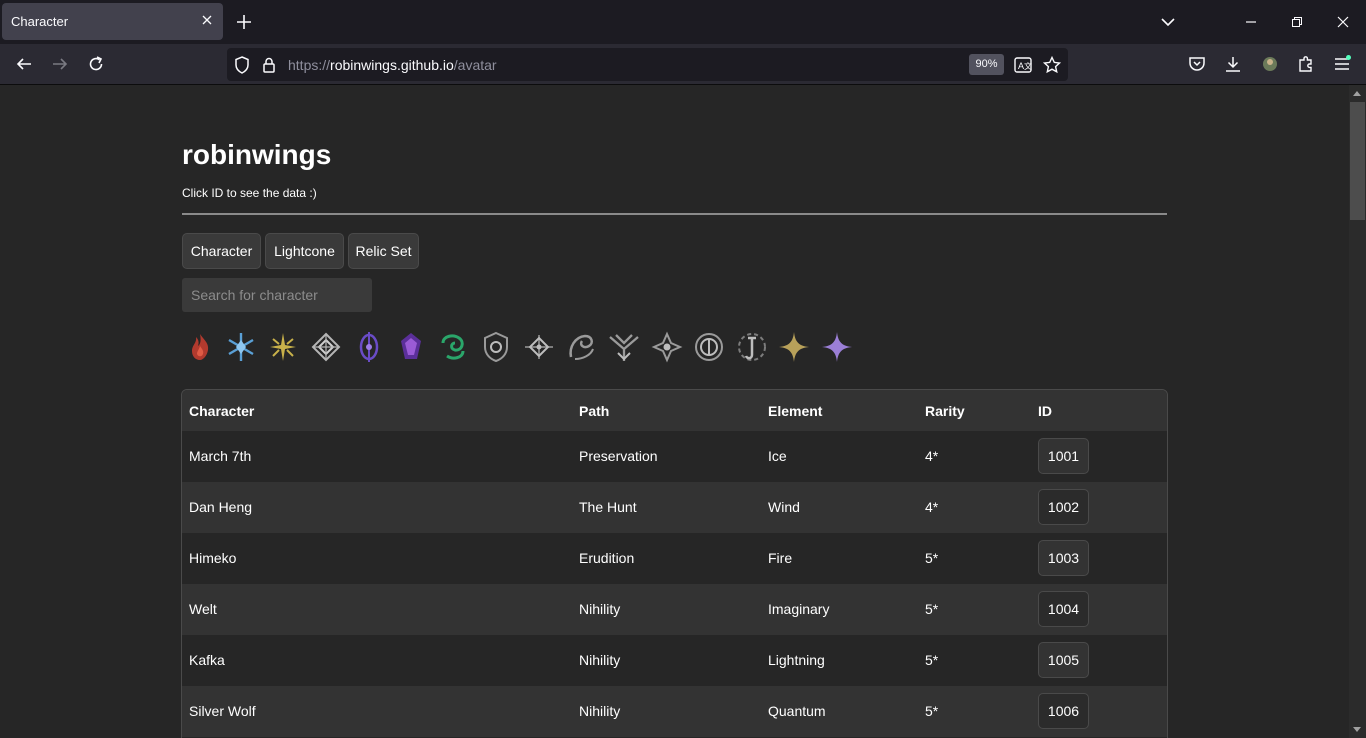 The width and height of the screenshot is (1366, 738). Describe the element at coordinates (795, 411) in the screenshot. I see `column-header-element: Element` at that location.